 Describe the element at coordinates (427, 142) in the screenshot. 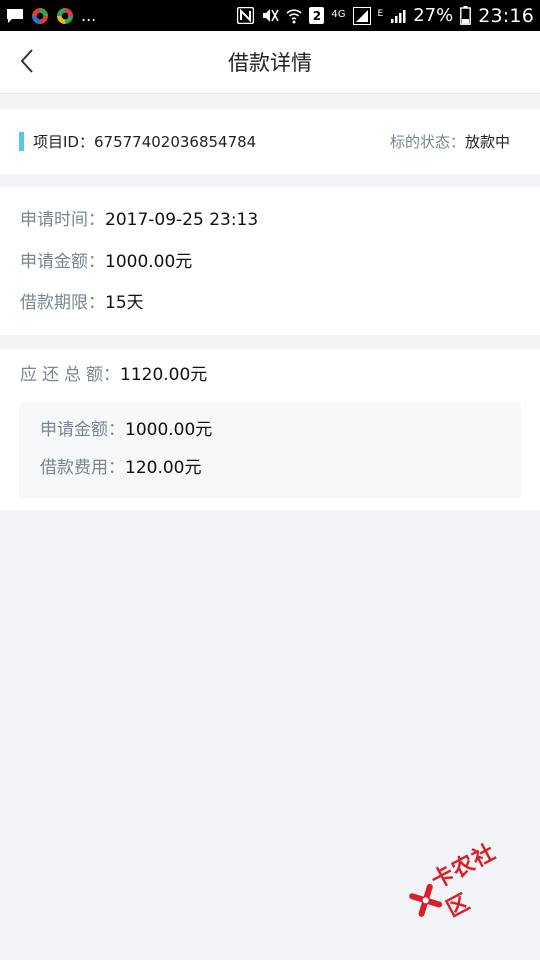

I see `status-label: 标的状态：` at that location.